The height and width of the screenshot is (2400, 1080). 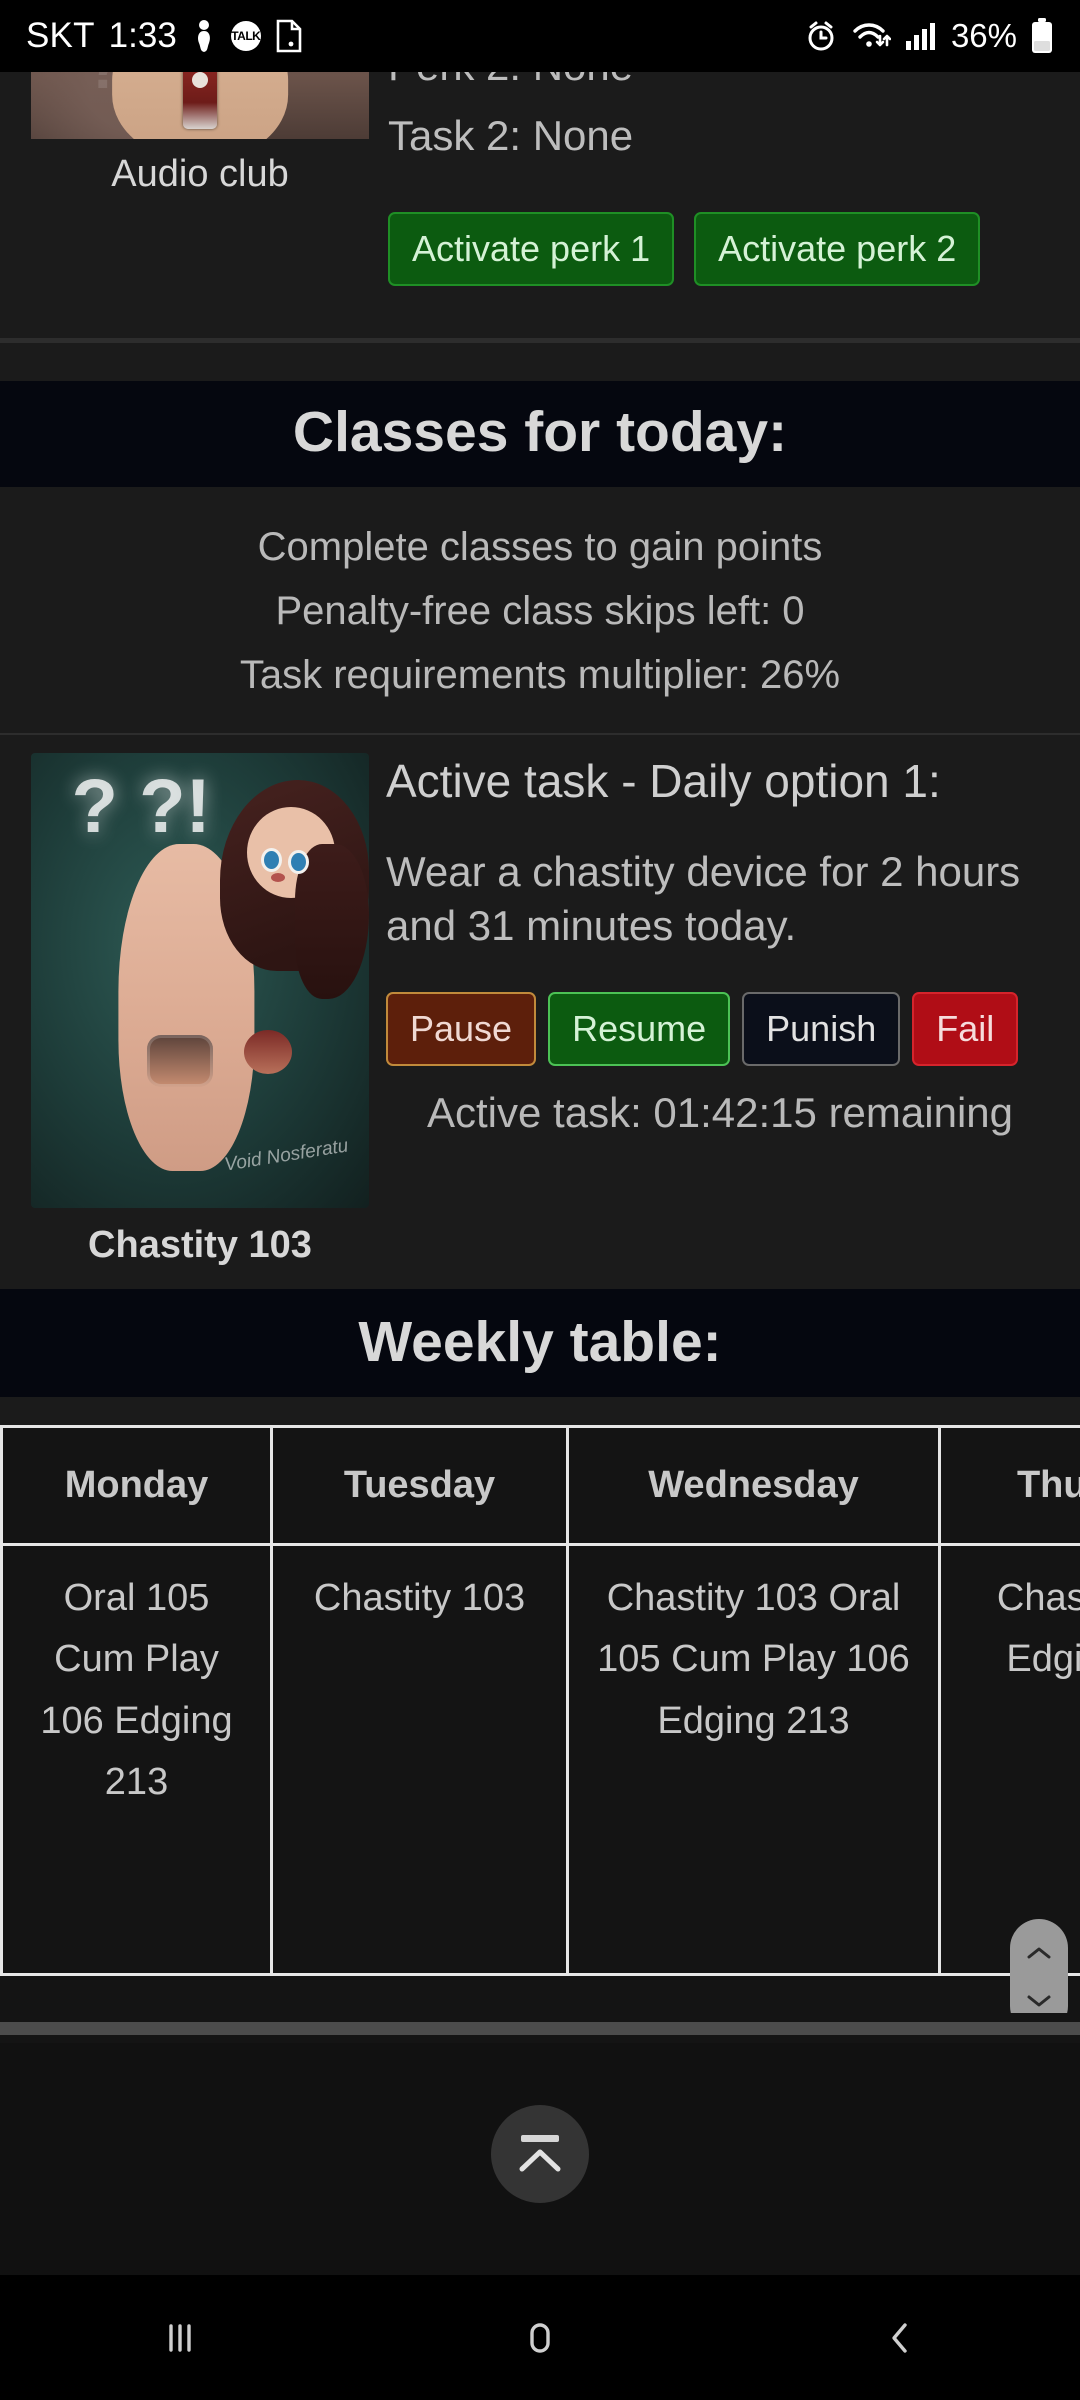 I want to click on task-image-signature: Void Nosferatu, so click(x=286, y=1155).